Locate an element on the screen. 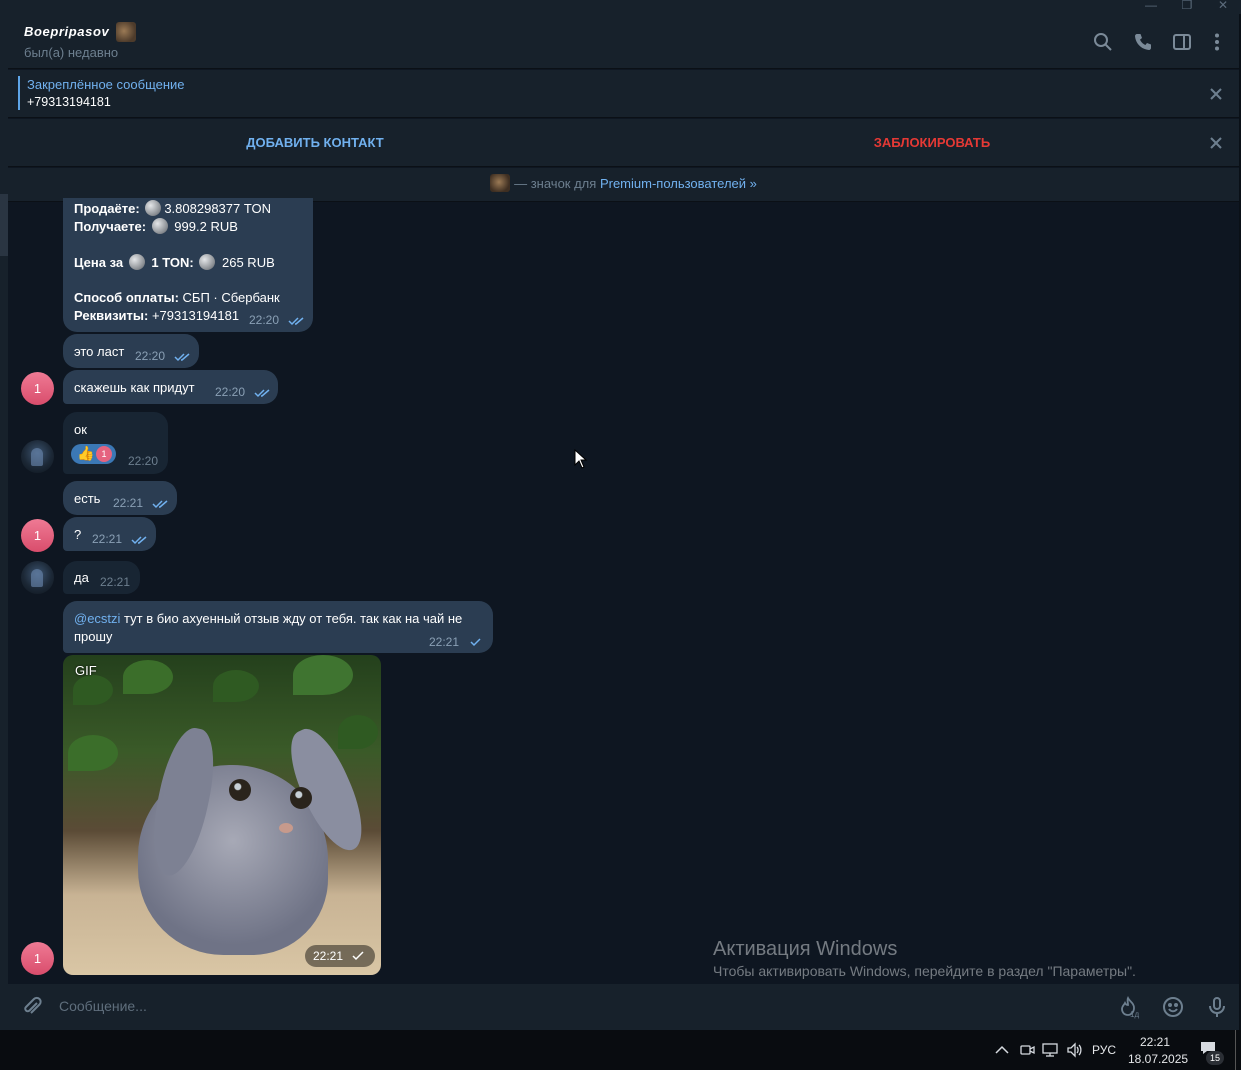 The height and width of the screenshot is (1070, 1241). more-vertical-icon is located at coordinates (1217, 42).